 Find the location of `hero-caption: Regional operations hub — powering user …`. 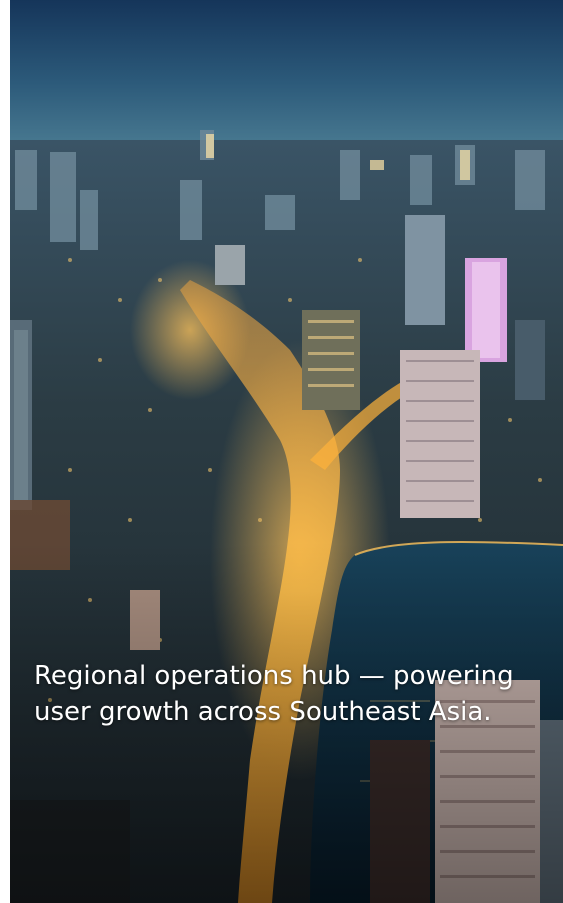

hero-caption: Regional operations hub — powering user … is located at coordinates (274, 694).